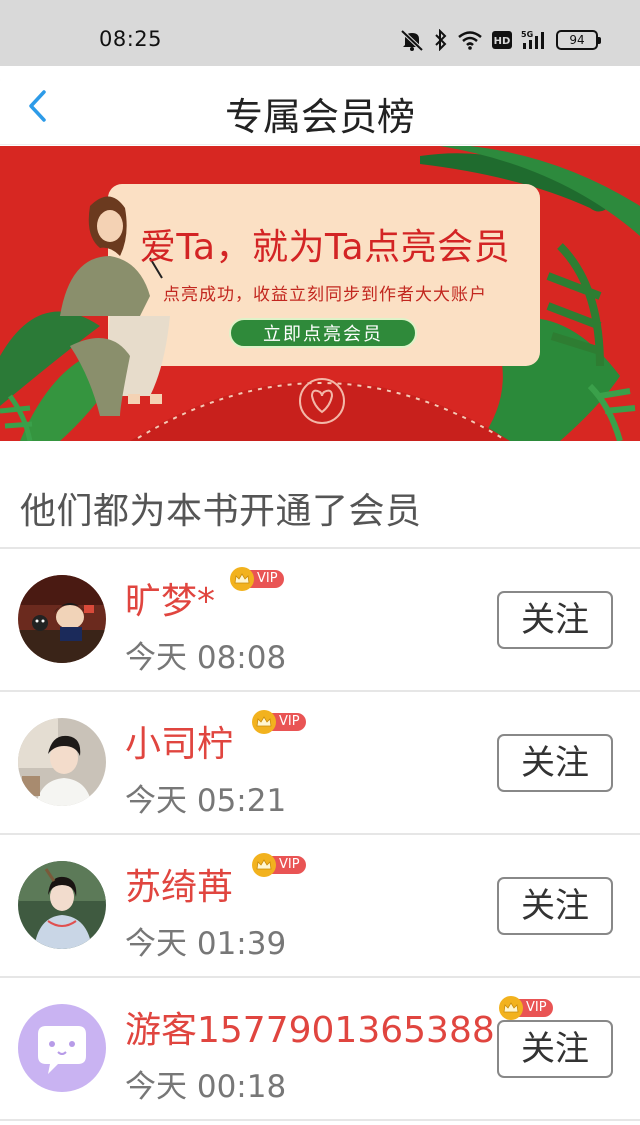 Image resolution: width=640 pixels, height=1125 pixels. I want to click on hd-icon: HD, so click(502, 40).